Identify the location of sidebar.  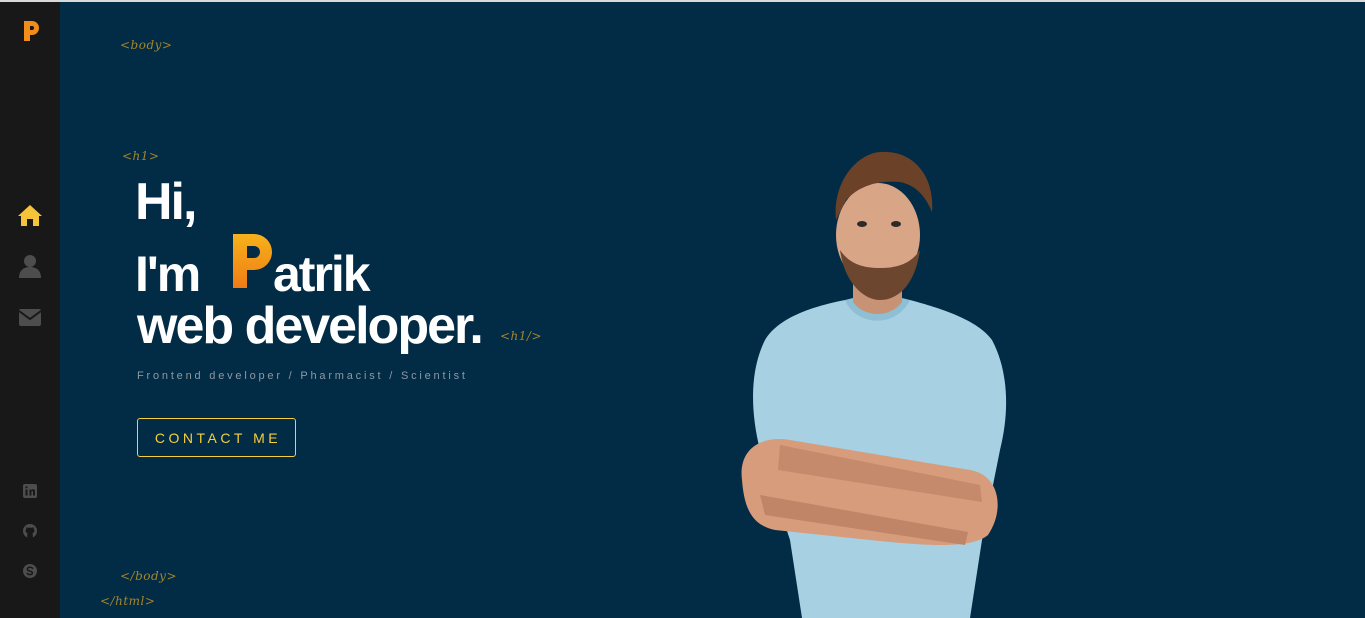
(30, 310).